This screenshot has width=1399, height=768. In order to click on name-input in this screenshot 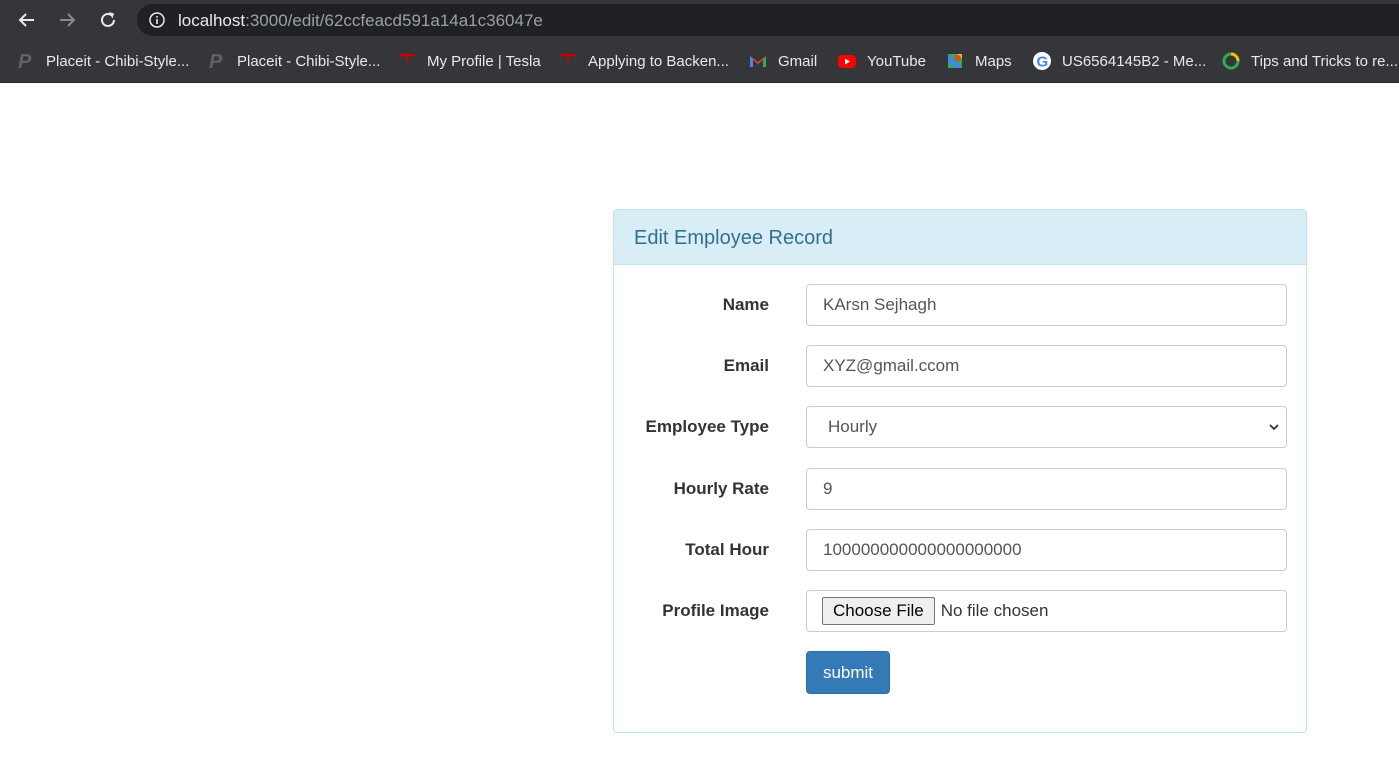, I will do `click(1046, 305)`.